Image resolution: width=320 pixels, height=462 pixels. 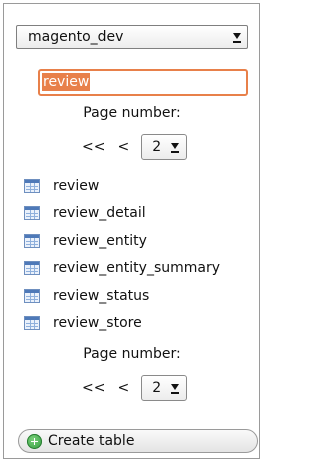 I want to click on table-list-item: review_detail, so click(x=85, y=213).